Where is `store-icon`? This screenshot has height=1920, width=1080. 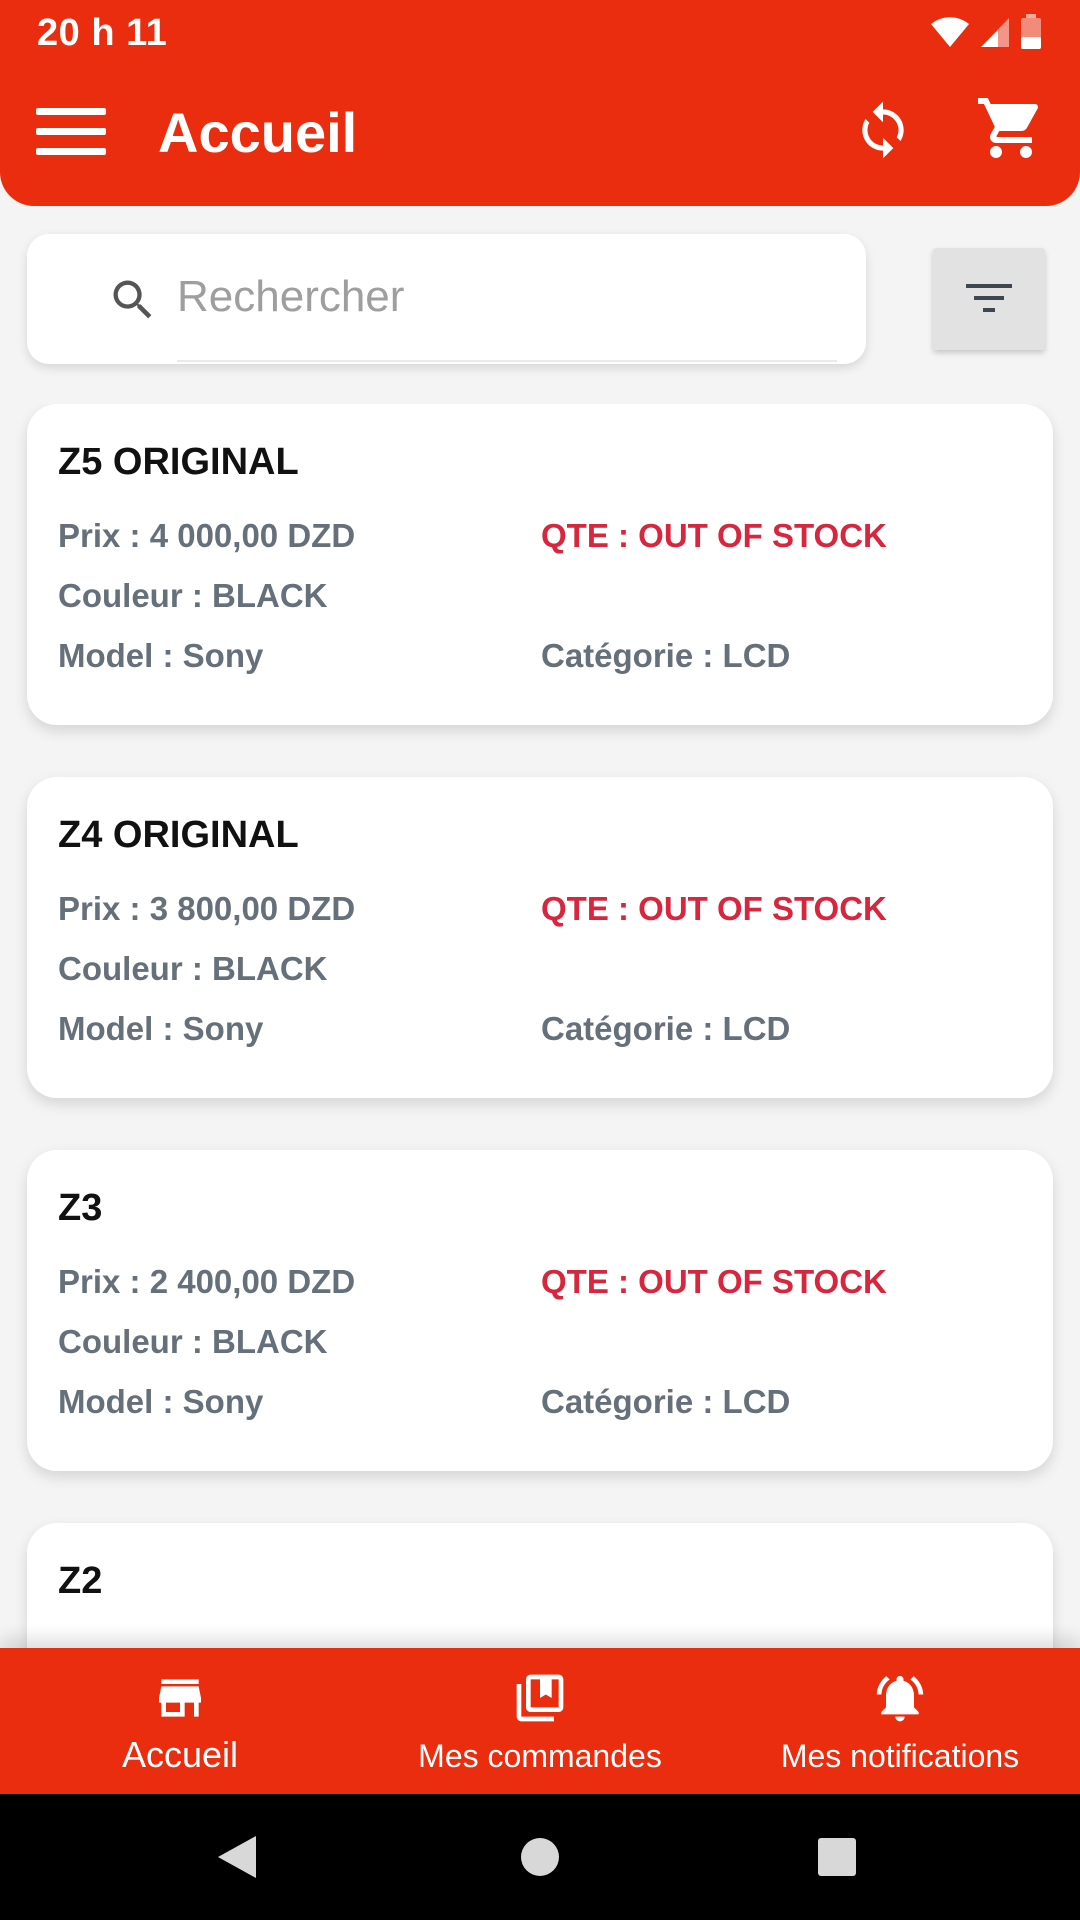 store-icon is located at coordinates (180, 1698).